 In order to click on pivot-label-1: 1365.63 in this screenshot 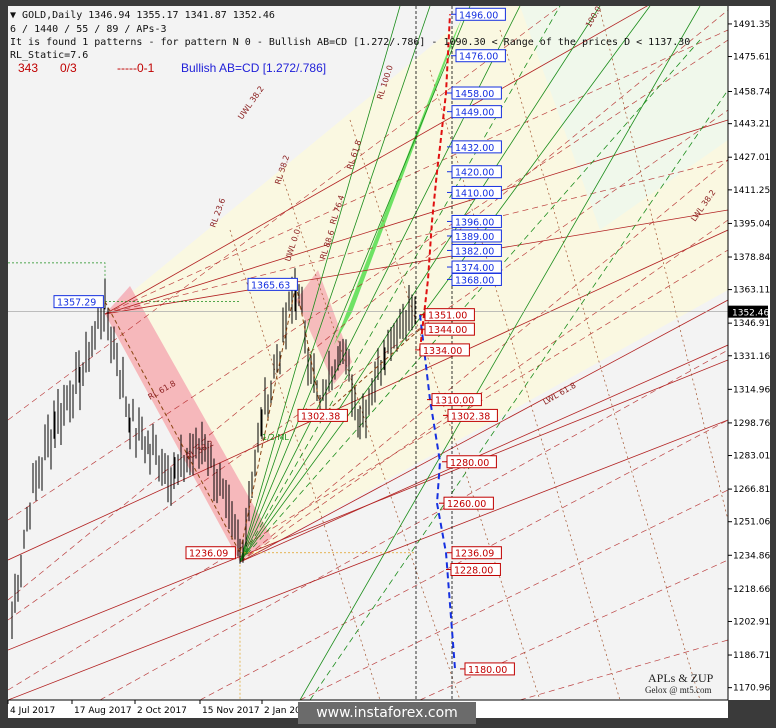, I will do `click(270, 285)`.